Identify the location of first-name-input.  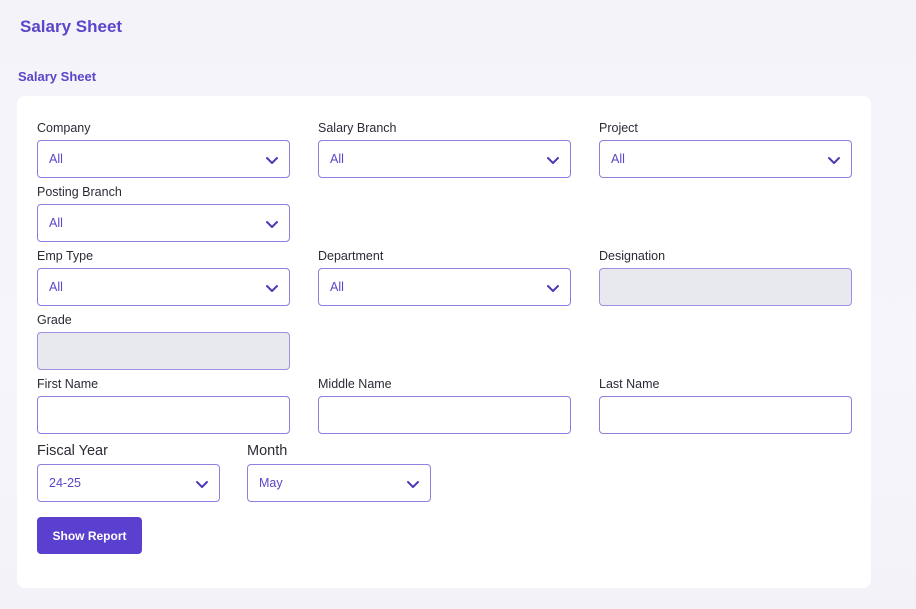
(163, 415).